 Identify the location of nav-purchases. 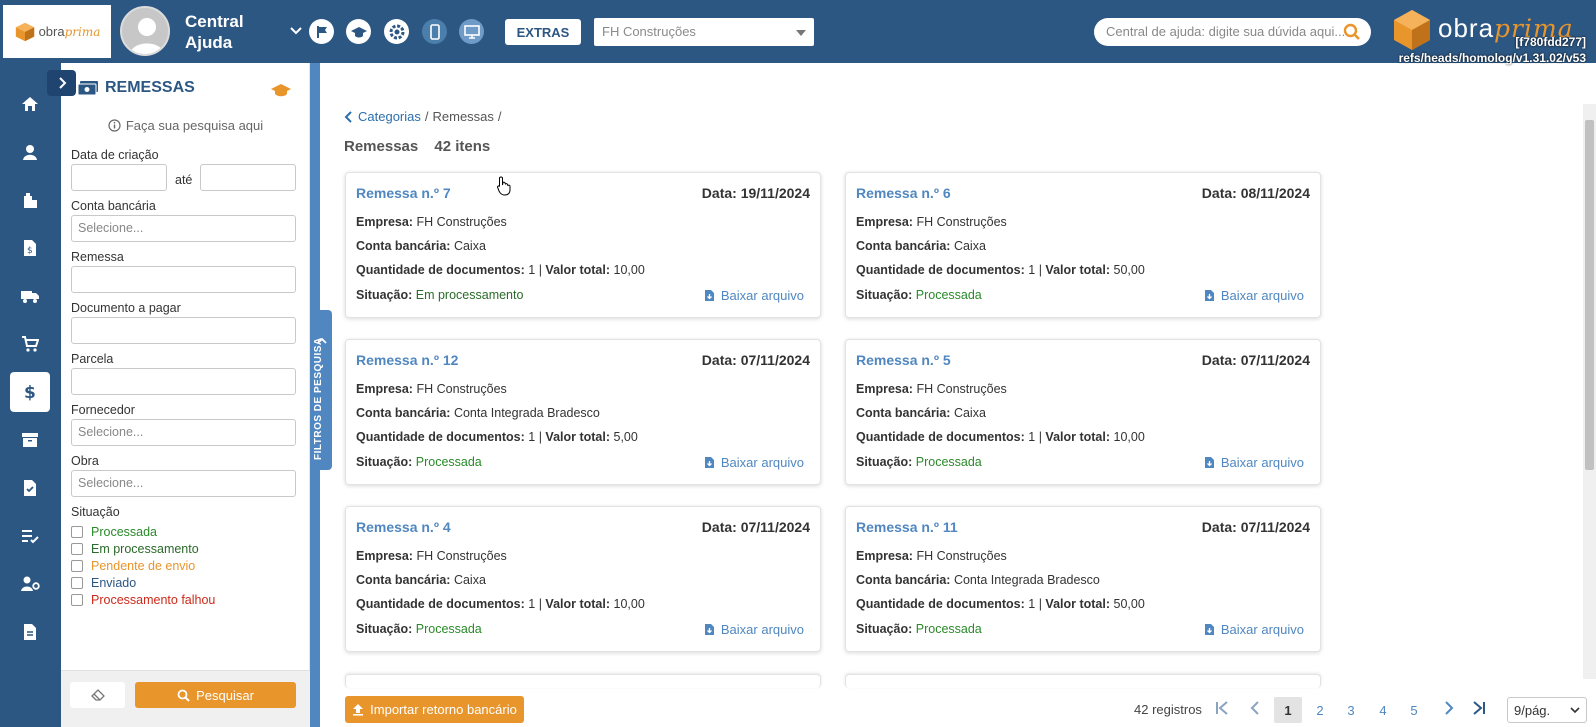
(30, 344).